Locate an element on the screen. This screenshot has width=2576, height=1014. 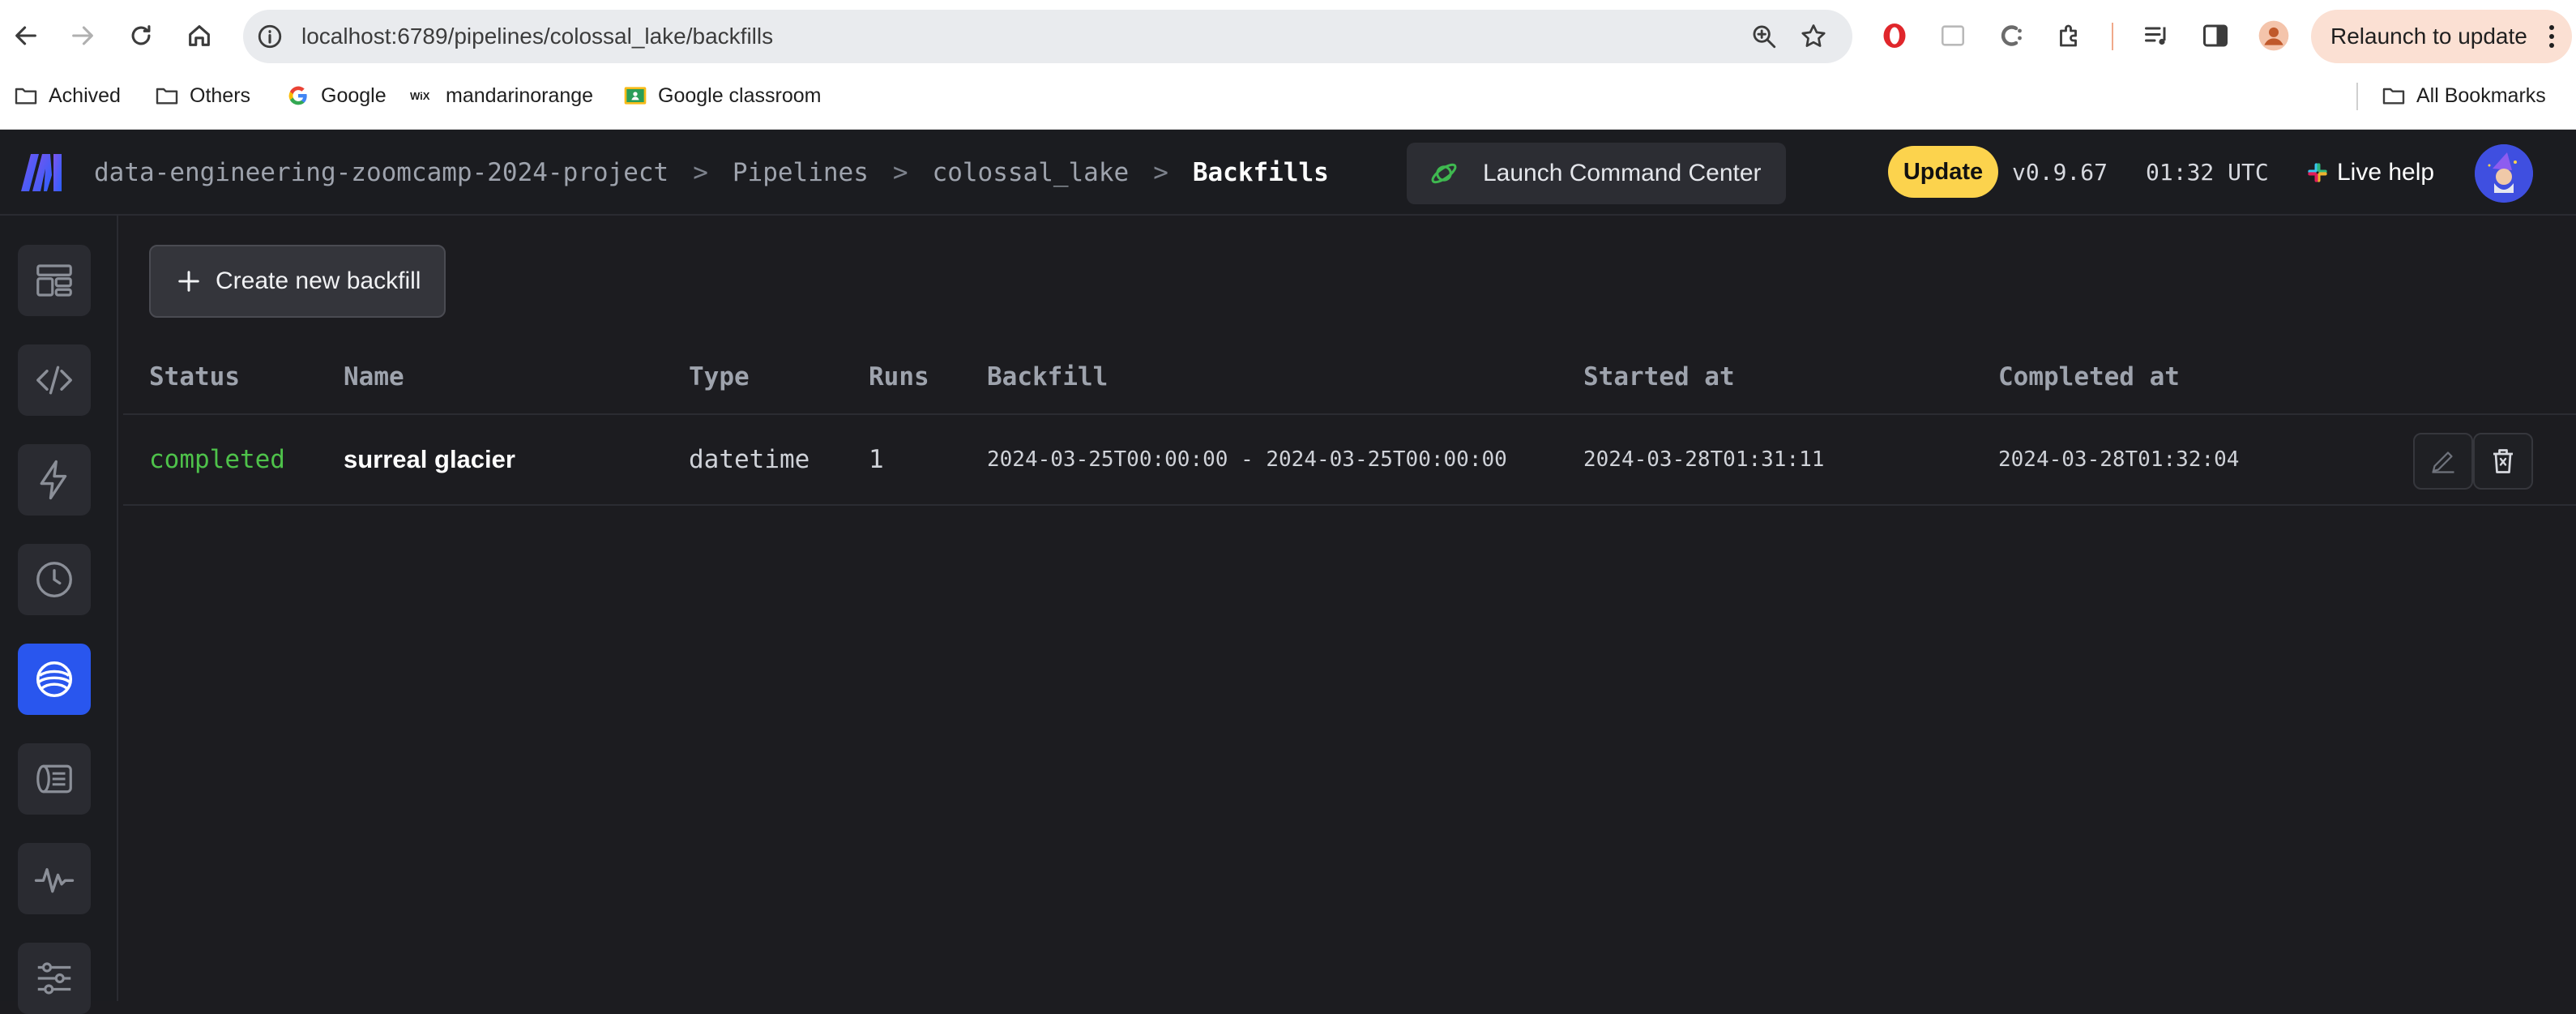
planet-icon is located at coordinates (1444, 173).